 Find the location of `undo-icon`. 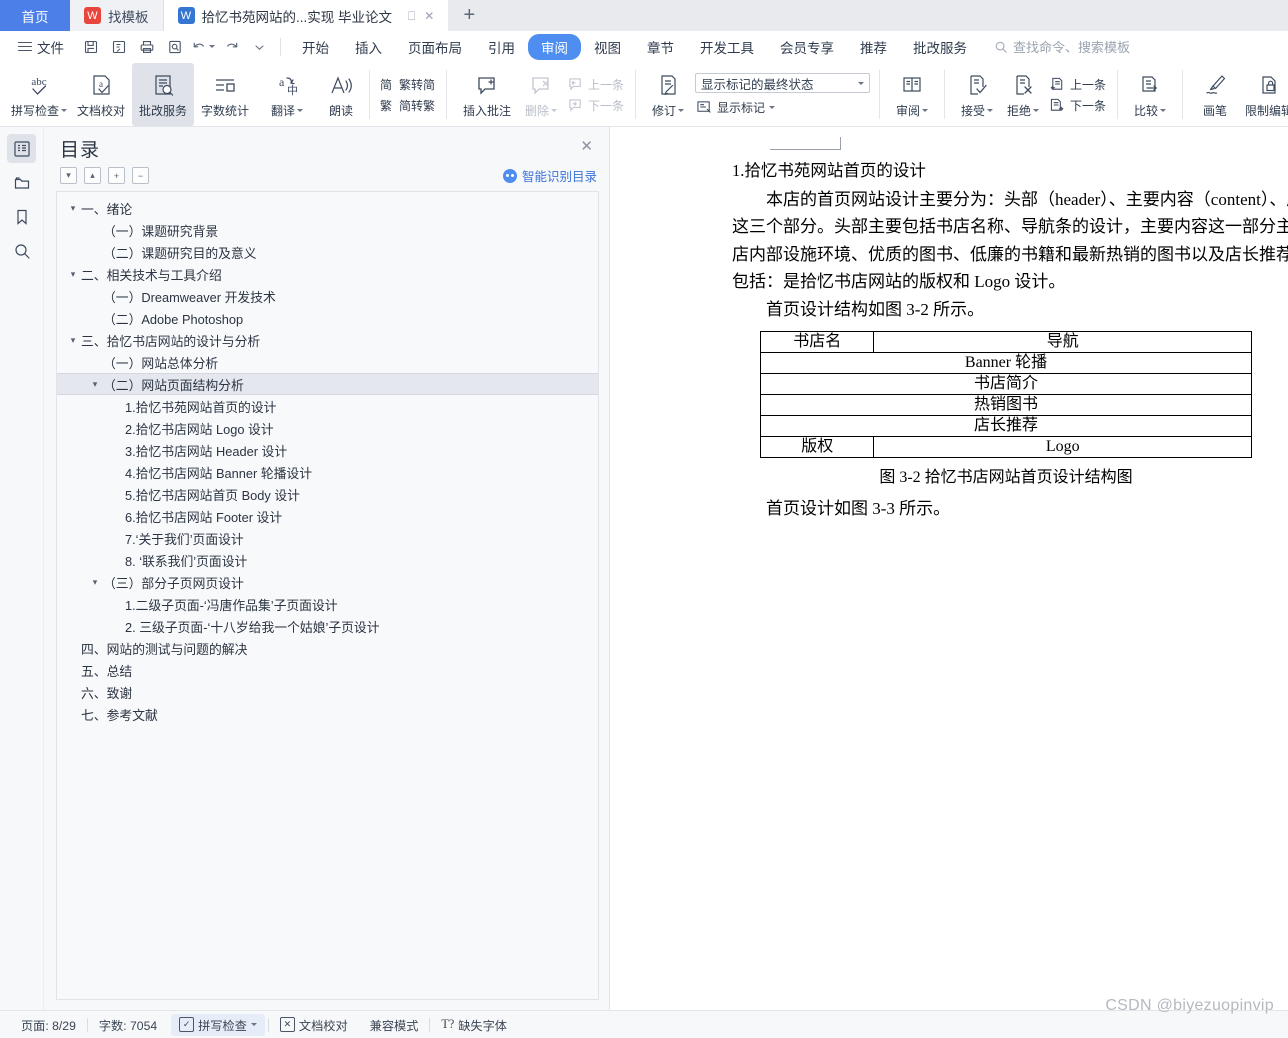

undo-icon is located at coordinates (203, 47).